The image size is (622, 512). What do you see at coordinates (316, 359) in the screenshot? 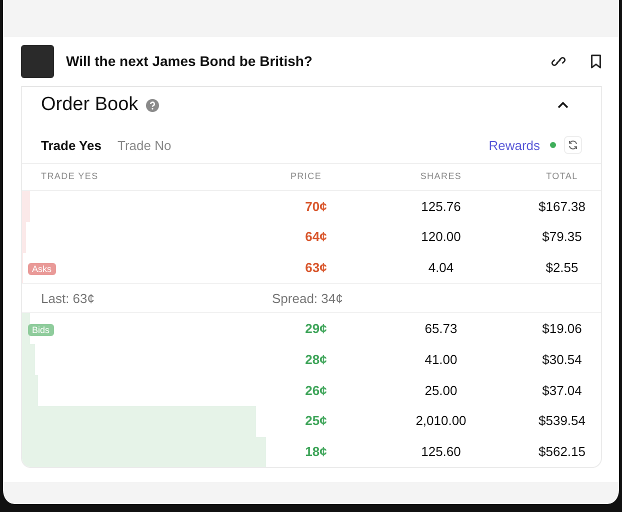
I see `price-cell-text: 28¢` at bounding box center [316, 359].